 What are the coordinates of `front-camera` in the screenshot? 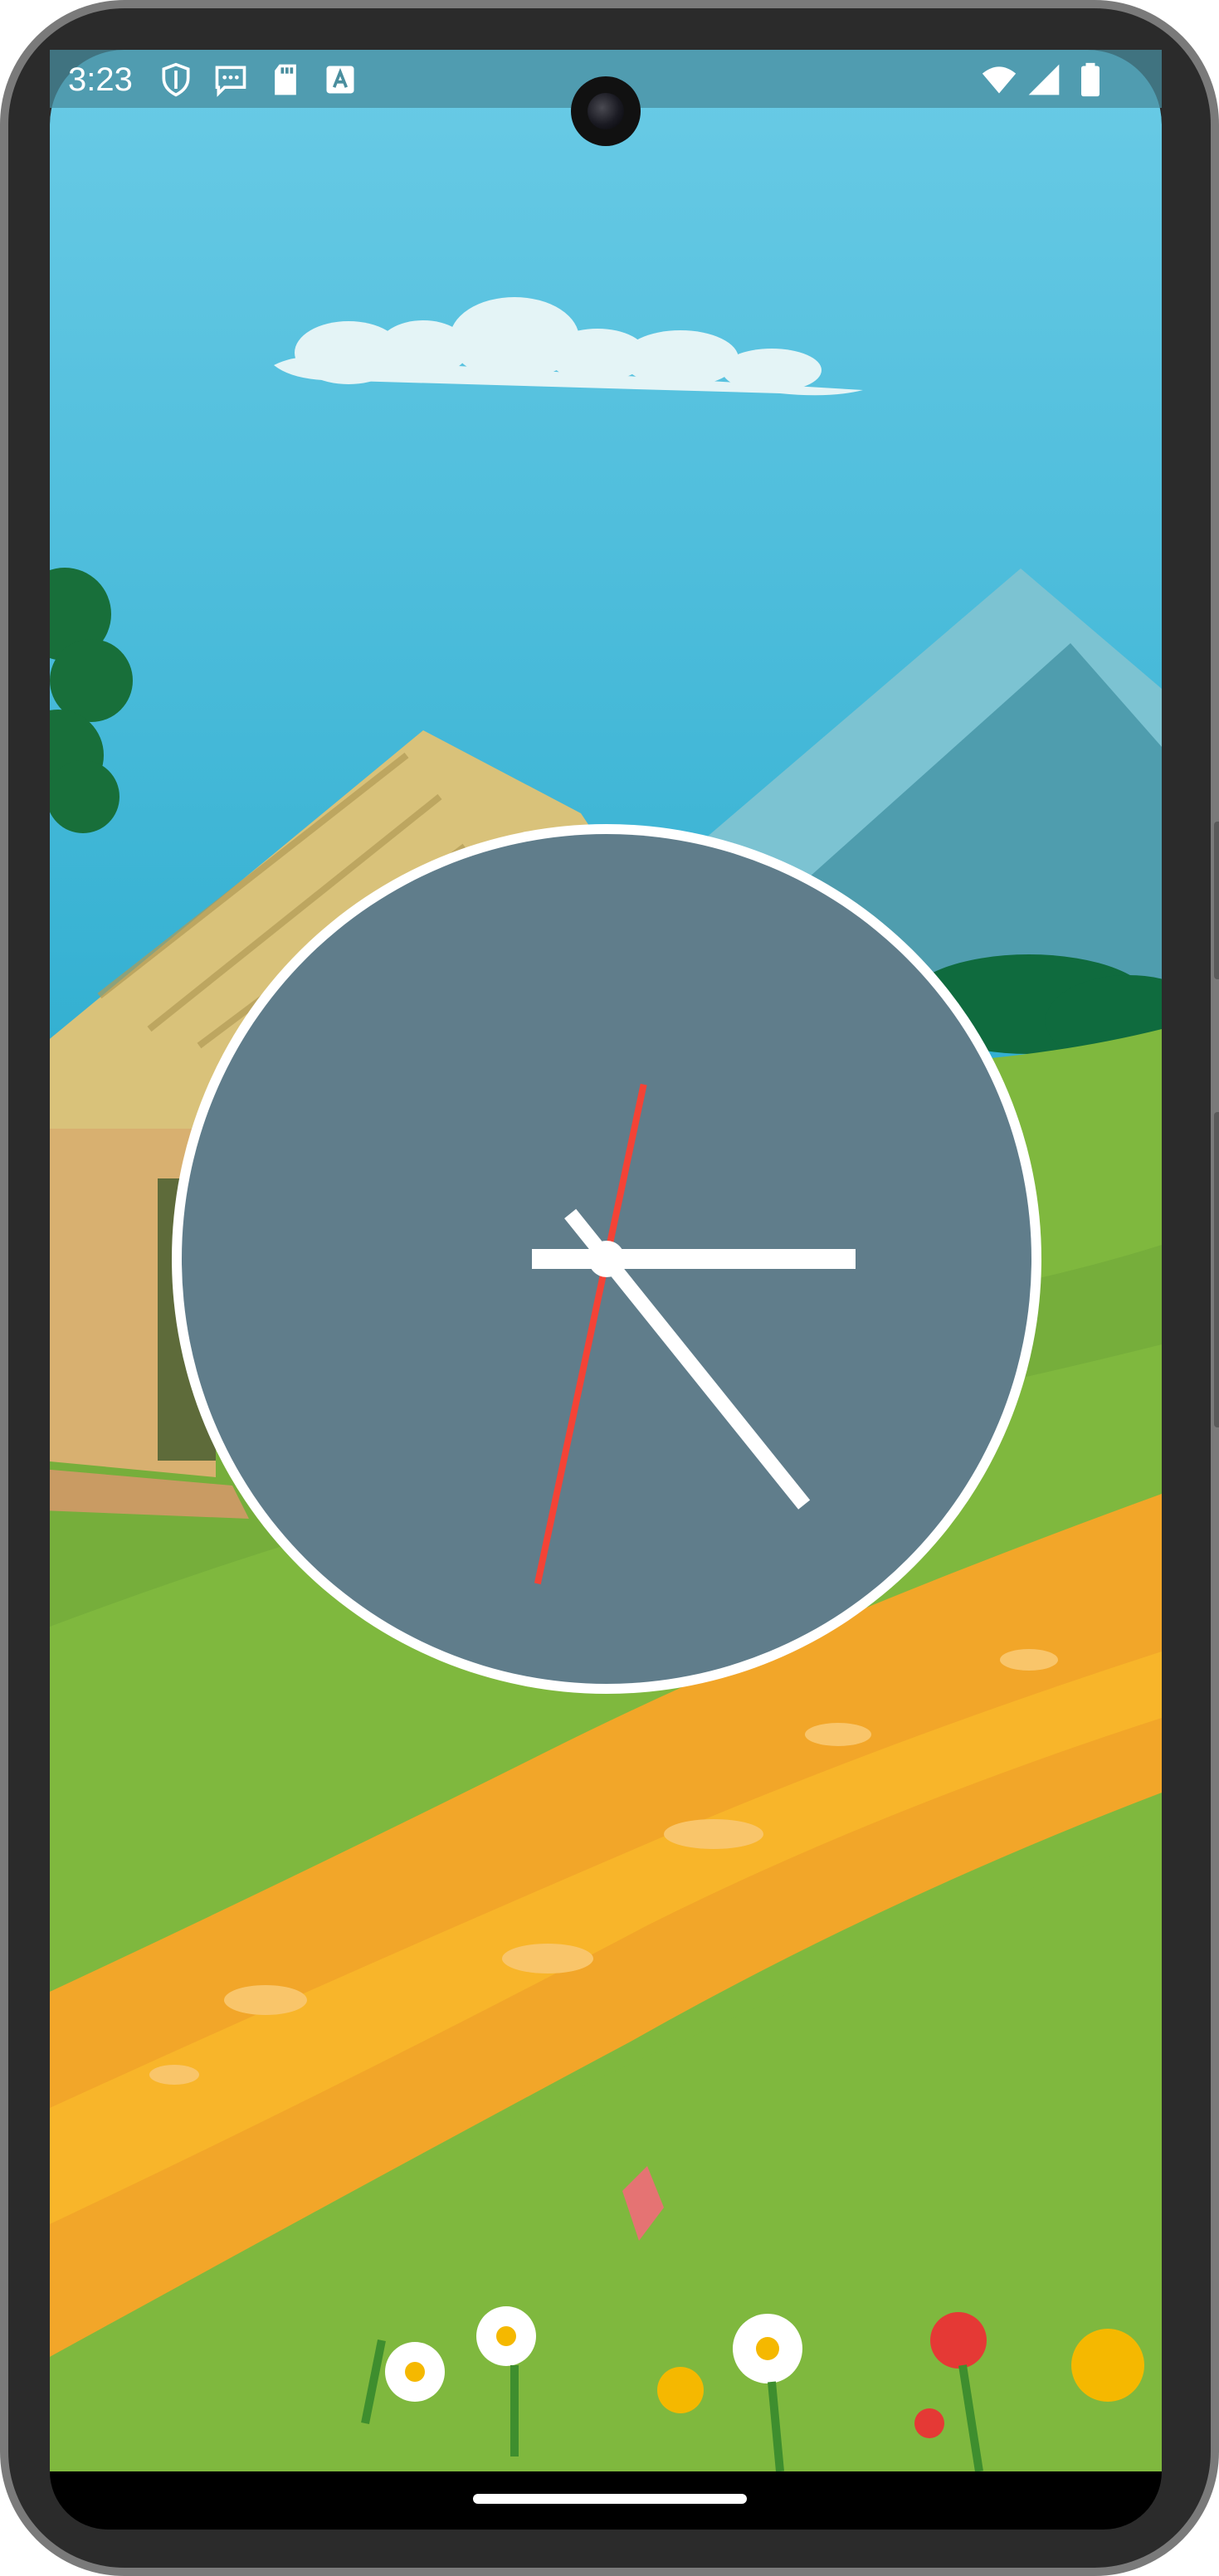 It's located at (606, 111).